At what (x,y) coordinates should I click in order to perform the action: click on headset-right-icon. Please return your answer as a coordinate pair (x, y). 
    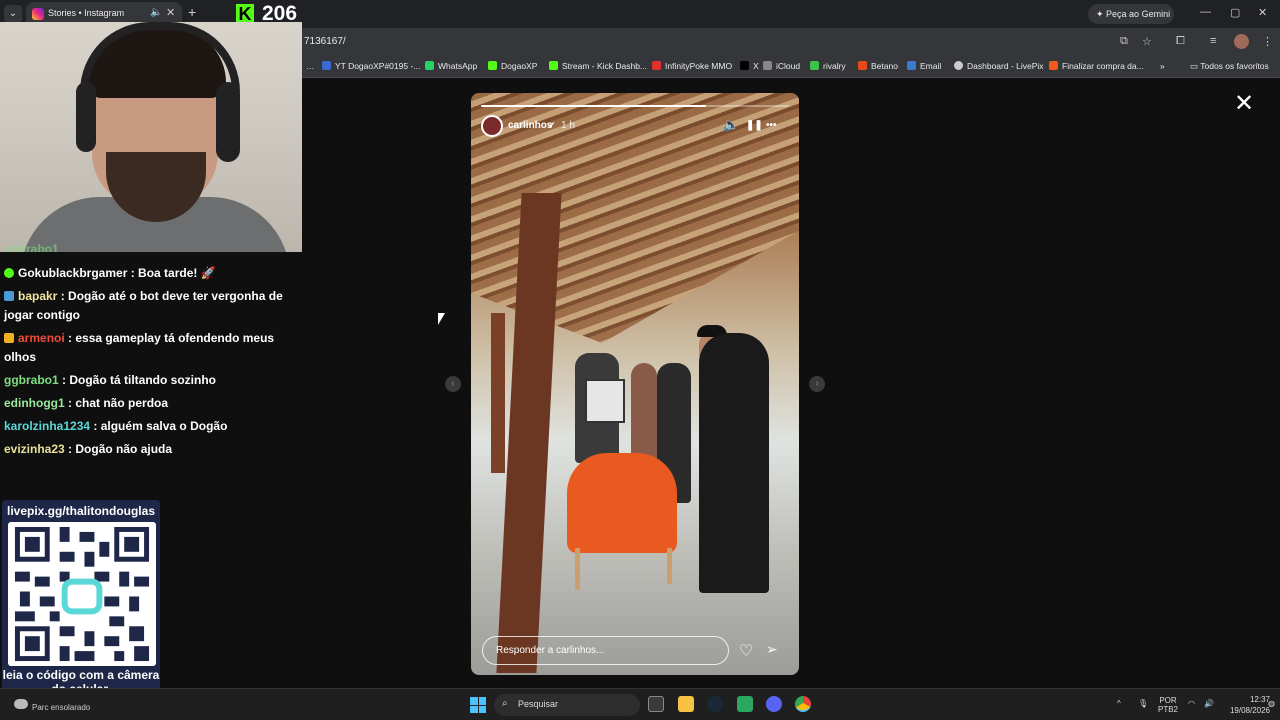
    Looking at the image, I should click on (228, 122).